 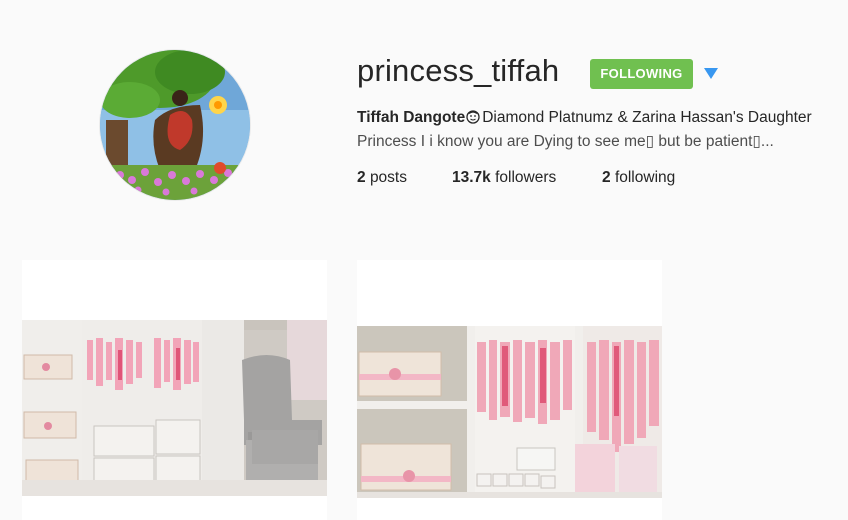 I want to click on following-link: 2 following, so click(x=638, y=178).